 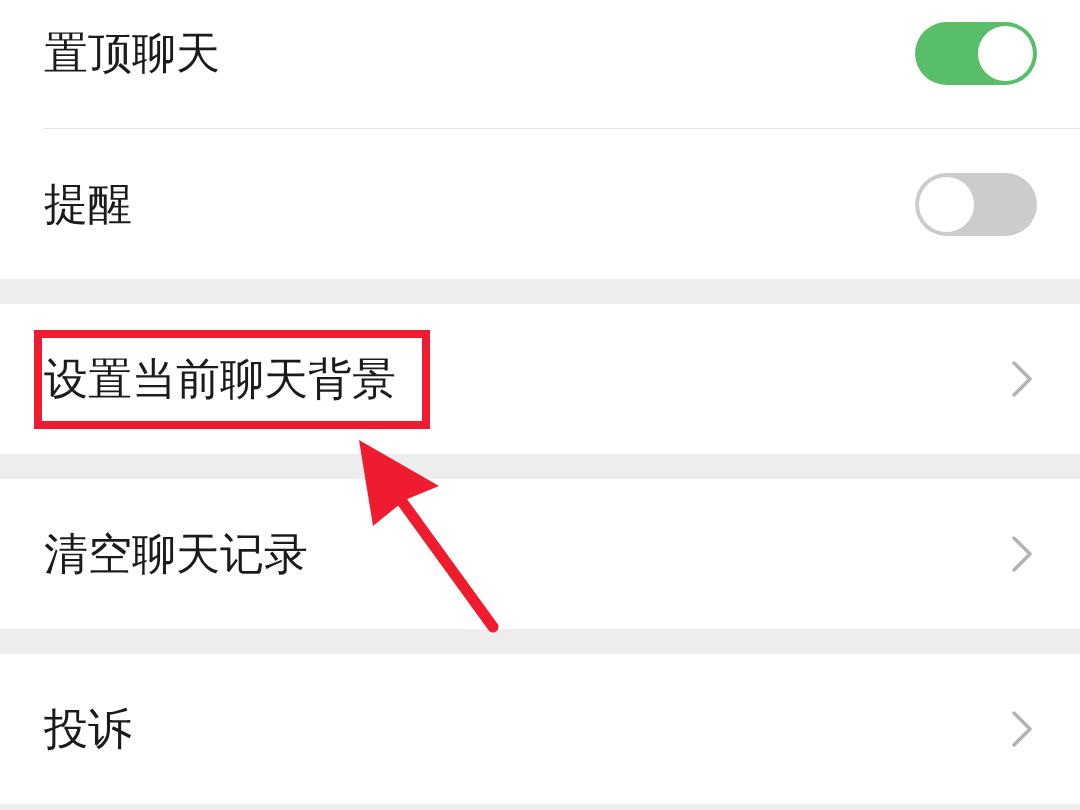 What do you see at coordinates (88, 729) in the screenshot?
I see `setting-label: 投诉` at bounding box center [88, 729].